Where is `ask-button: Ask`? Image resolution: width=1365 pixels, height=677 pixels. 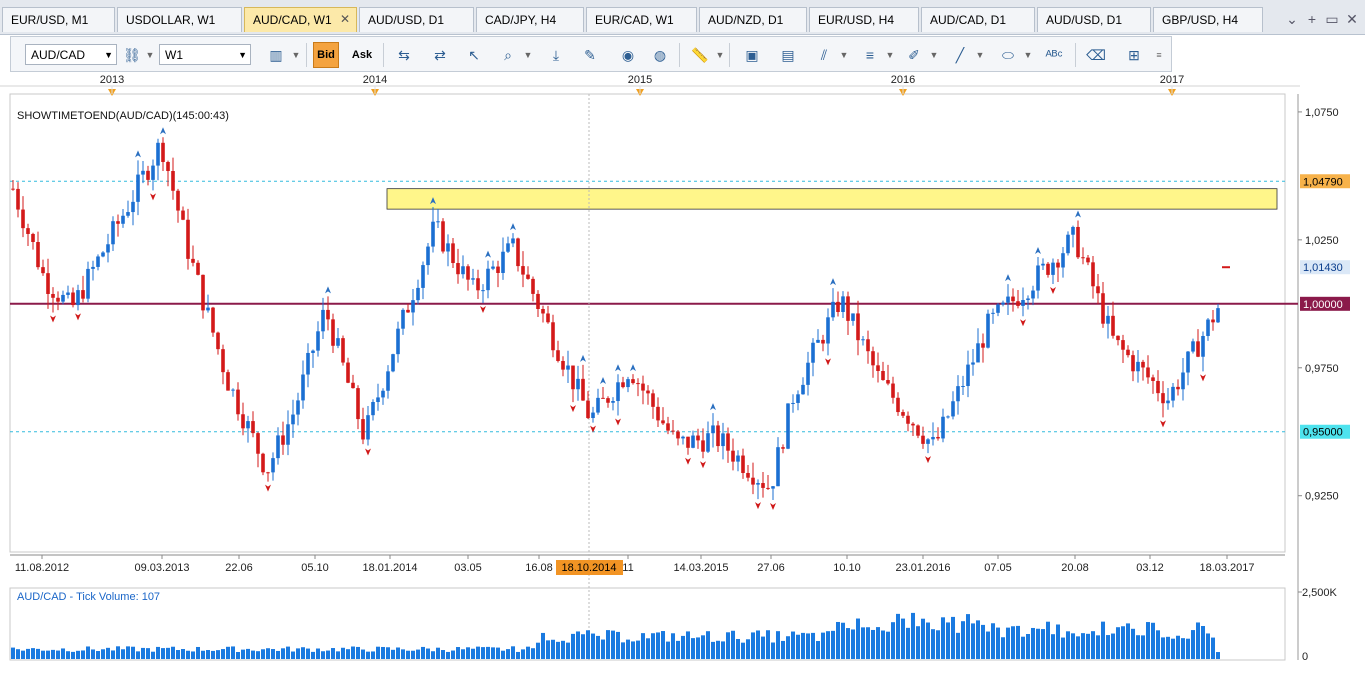 ask-button: Ask is located at coordinates (362, 55).